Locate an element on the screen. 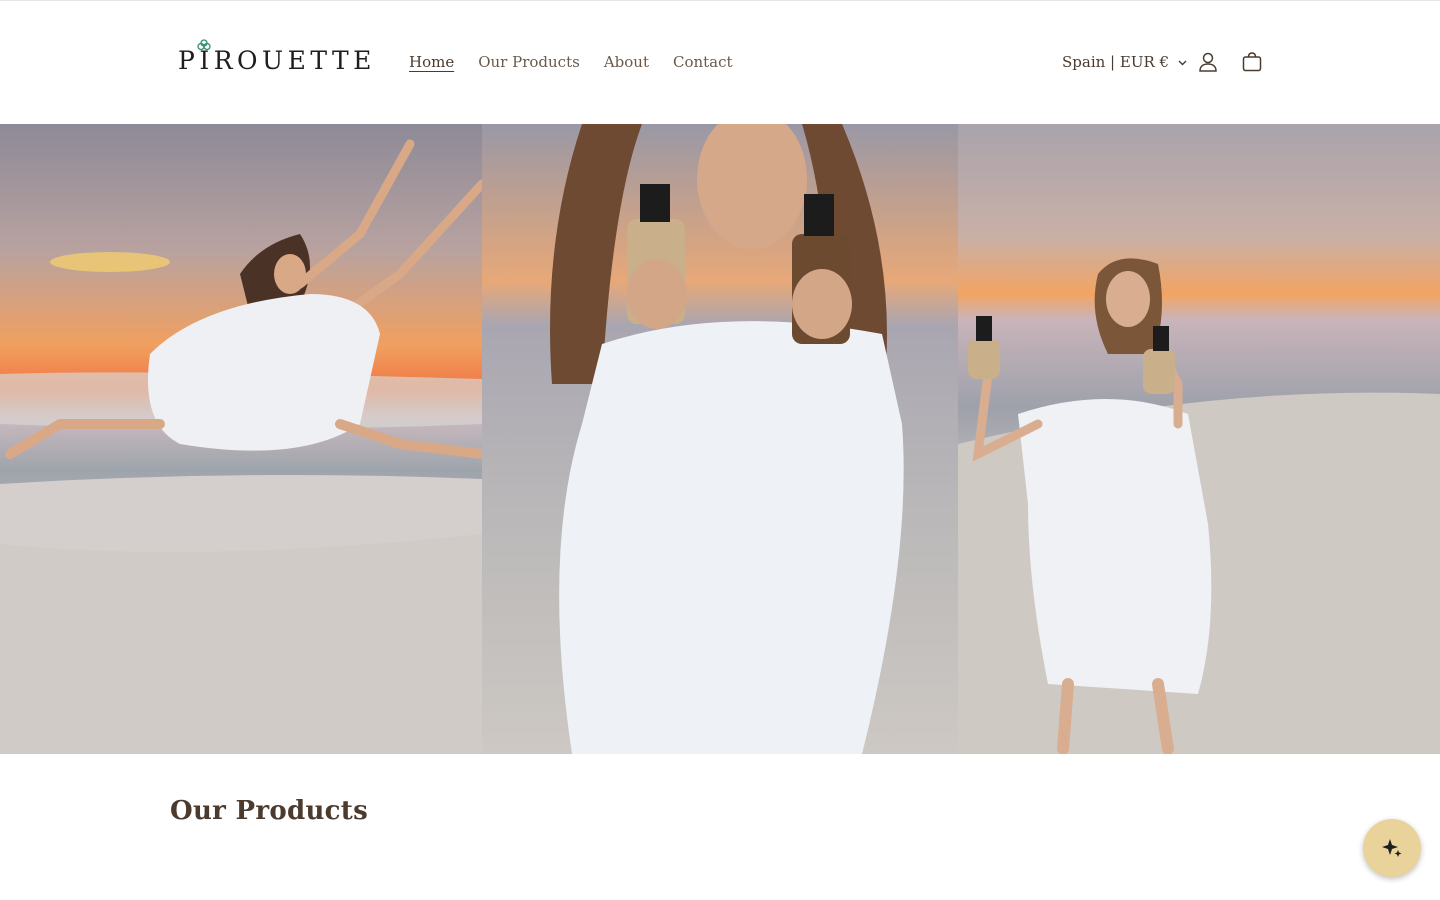  brand-logo: PIROUETTE is located at coordinates (277, 60).